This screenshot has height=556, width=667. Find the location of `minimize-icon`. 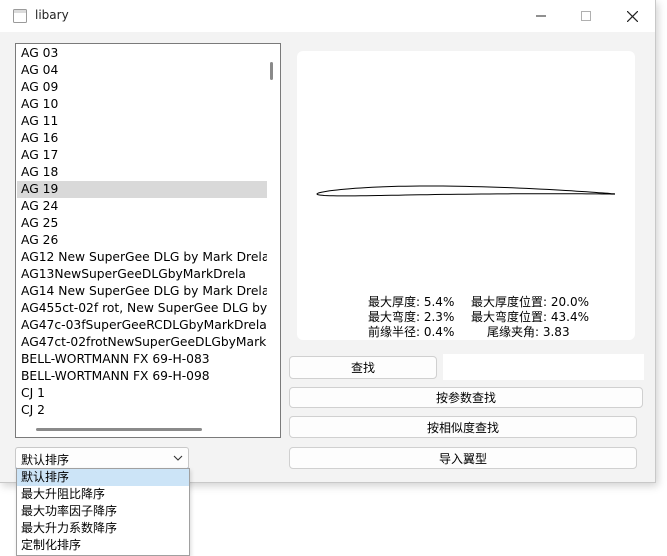

minimize-icon is located at coordinates (541, 16).